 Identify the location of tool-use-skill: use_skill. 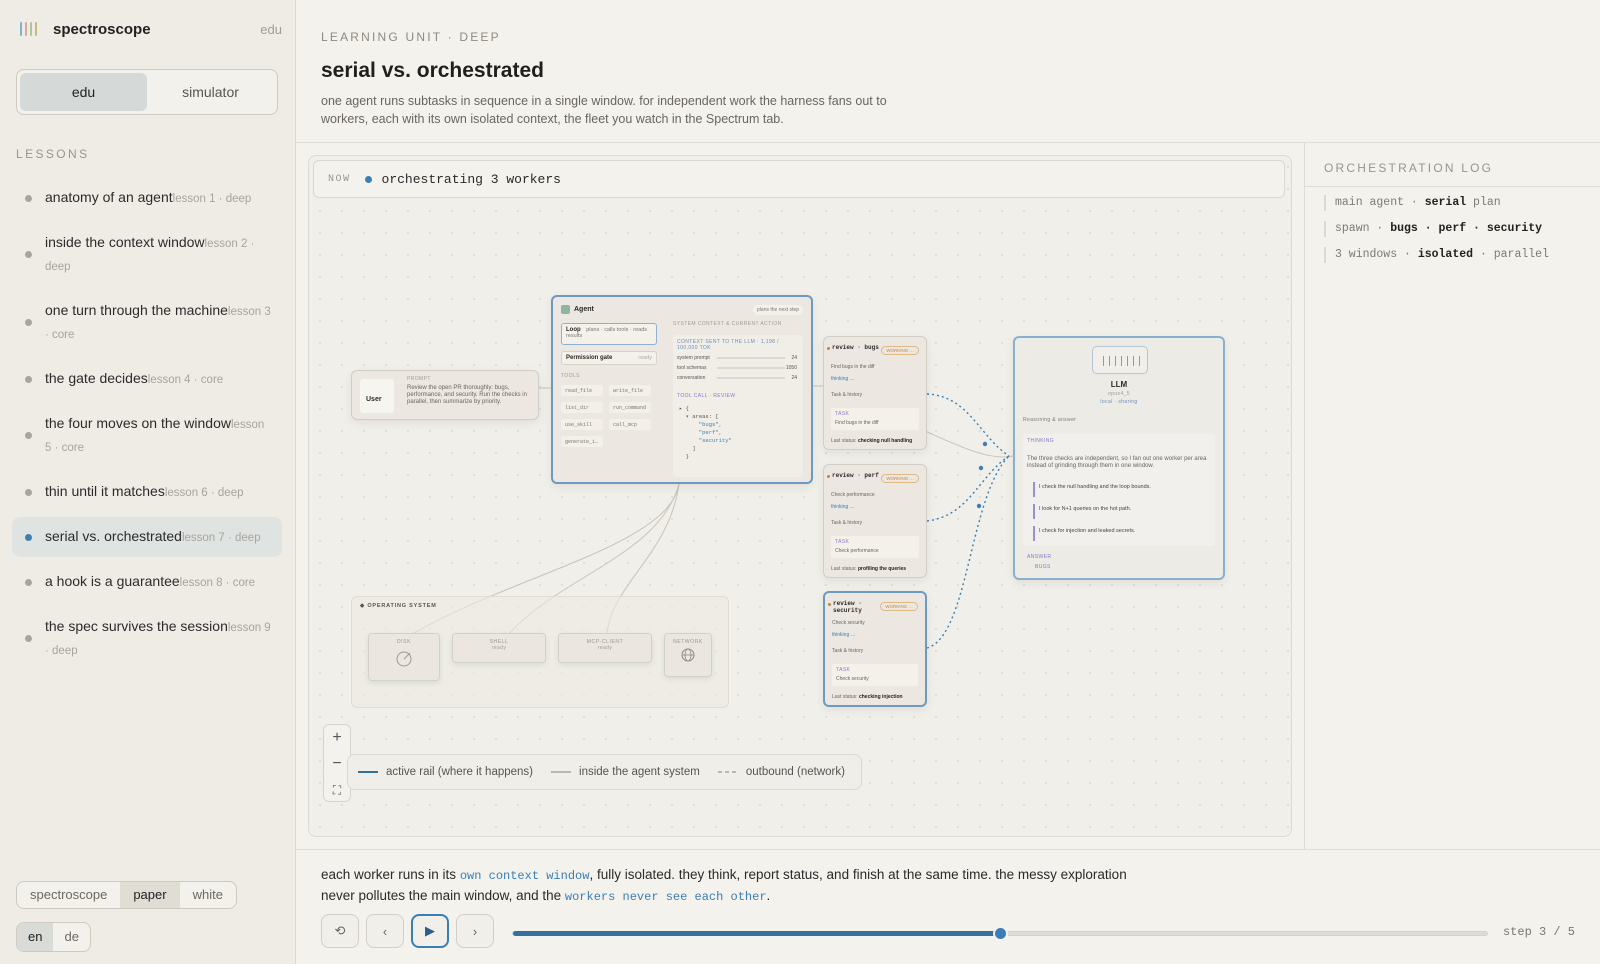
(582, 424).